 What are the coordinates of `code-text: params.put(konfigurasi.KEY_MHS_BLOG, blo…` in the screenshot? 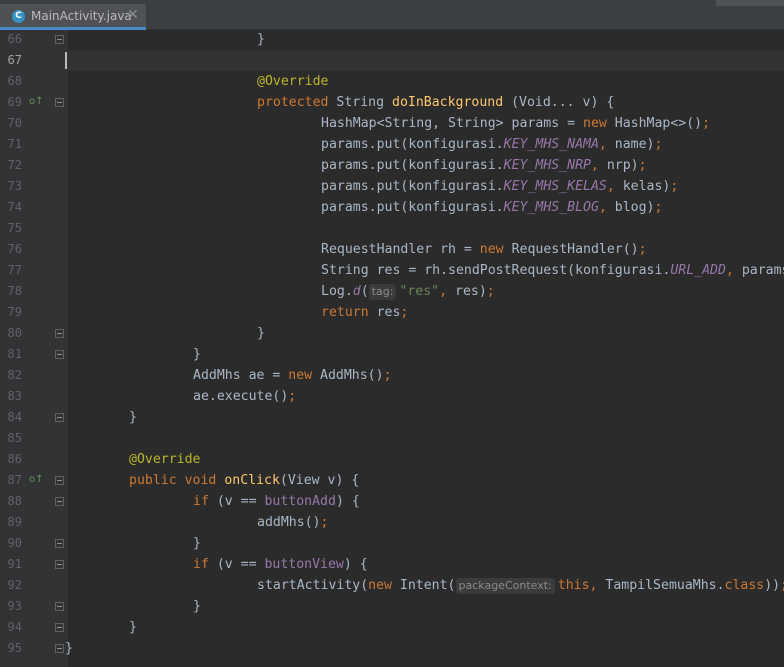 It's located at (491, 207).